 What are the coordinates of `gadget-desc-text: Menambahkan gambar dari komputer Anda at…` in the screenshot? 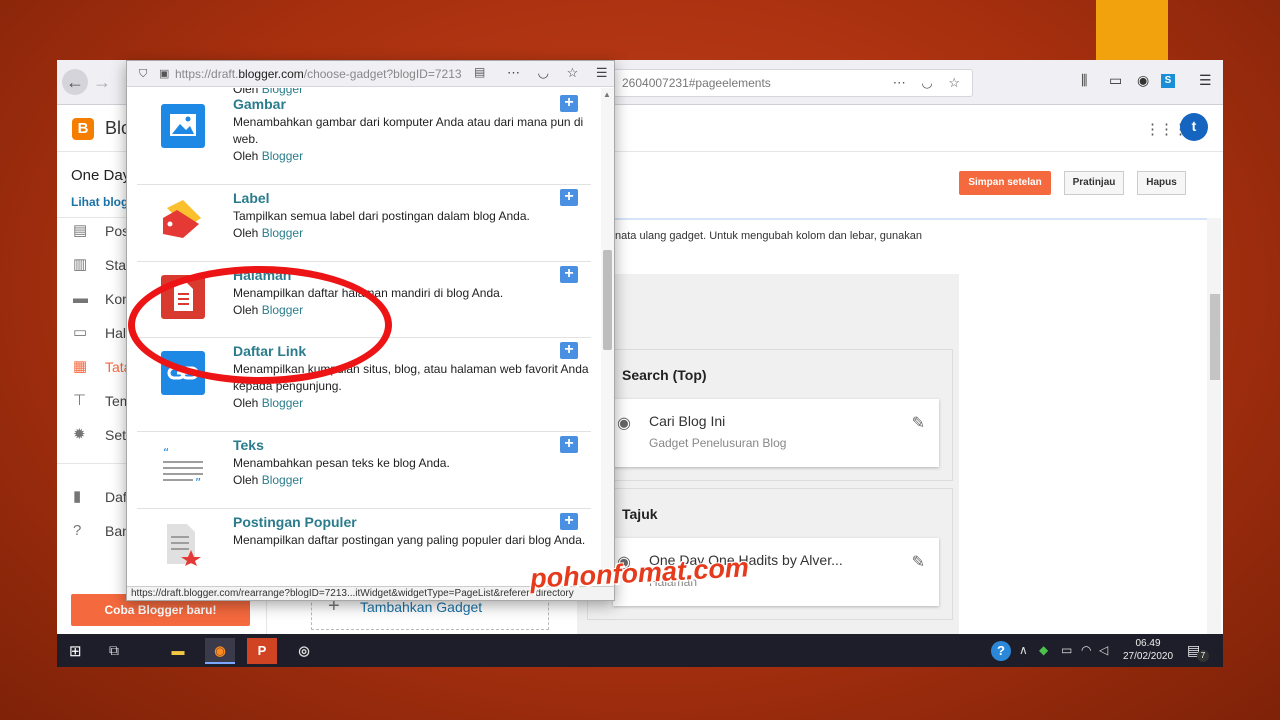 It's located at (408, 130).